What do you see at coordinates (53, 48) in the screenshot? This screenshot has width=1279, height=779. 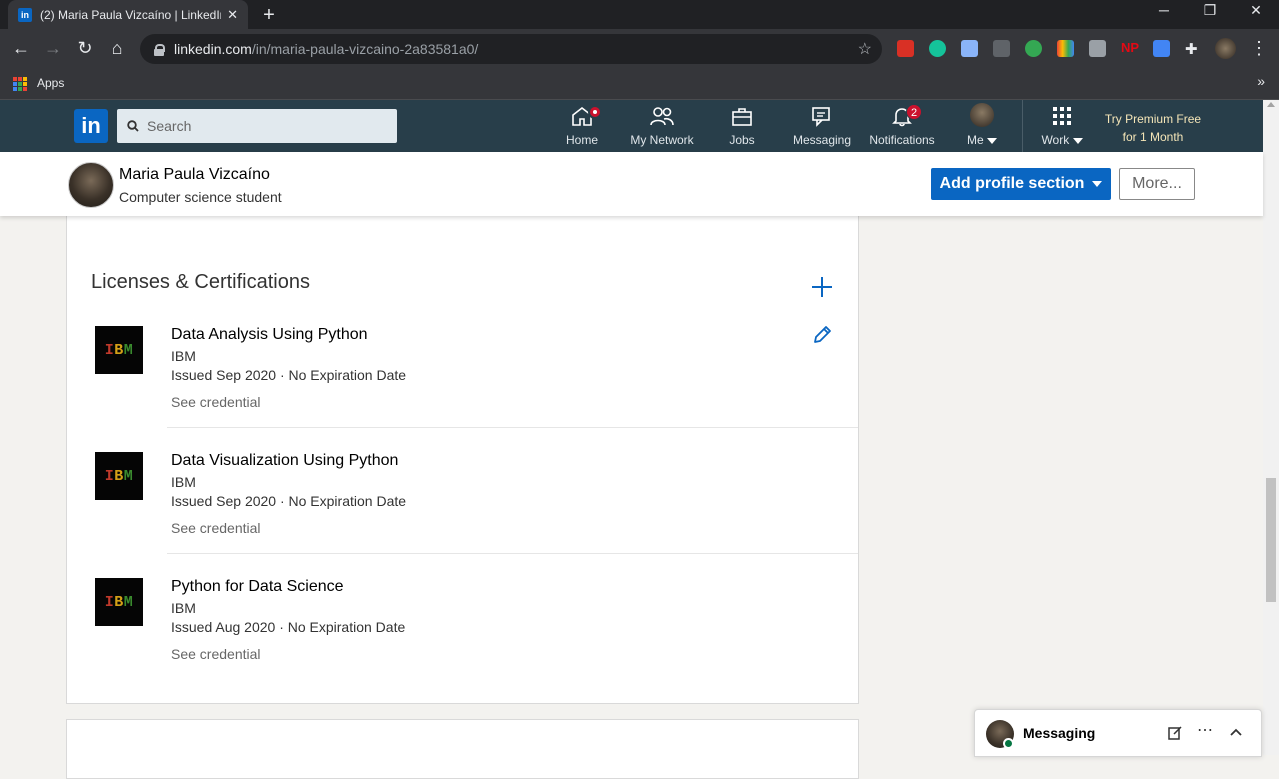 I see `forward-icon: →` at bounding box center [53, 48].